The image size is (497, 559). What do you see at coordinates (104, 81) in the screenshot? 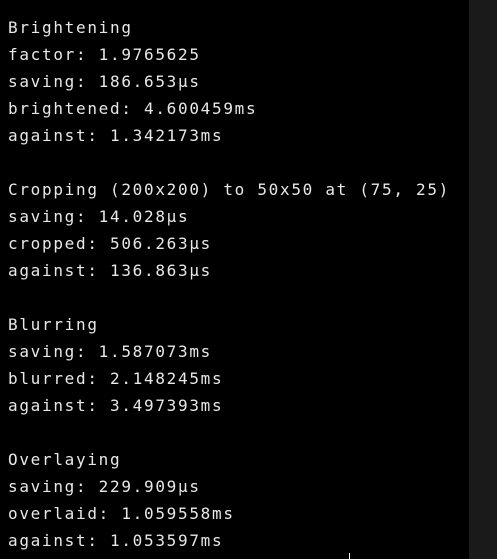
I see `terminal-line: saving: 186.653µs` at bounding box center [104, 81].